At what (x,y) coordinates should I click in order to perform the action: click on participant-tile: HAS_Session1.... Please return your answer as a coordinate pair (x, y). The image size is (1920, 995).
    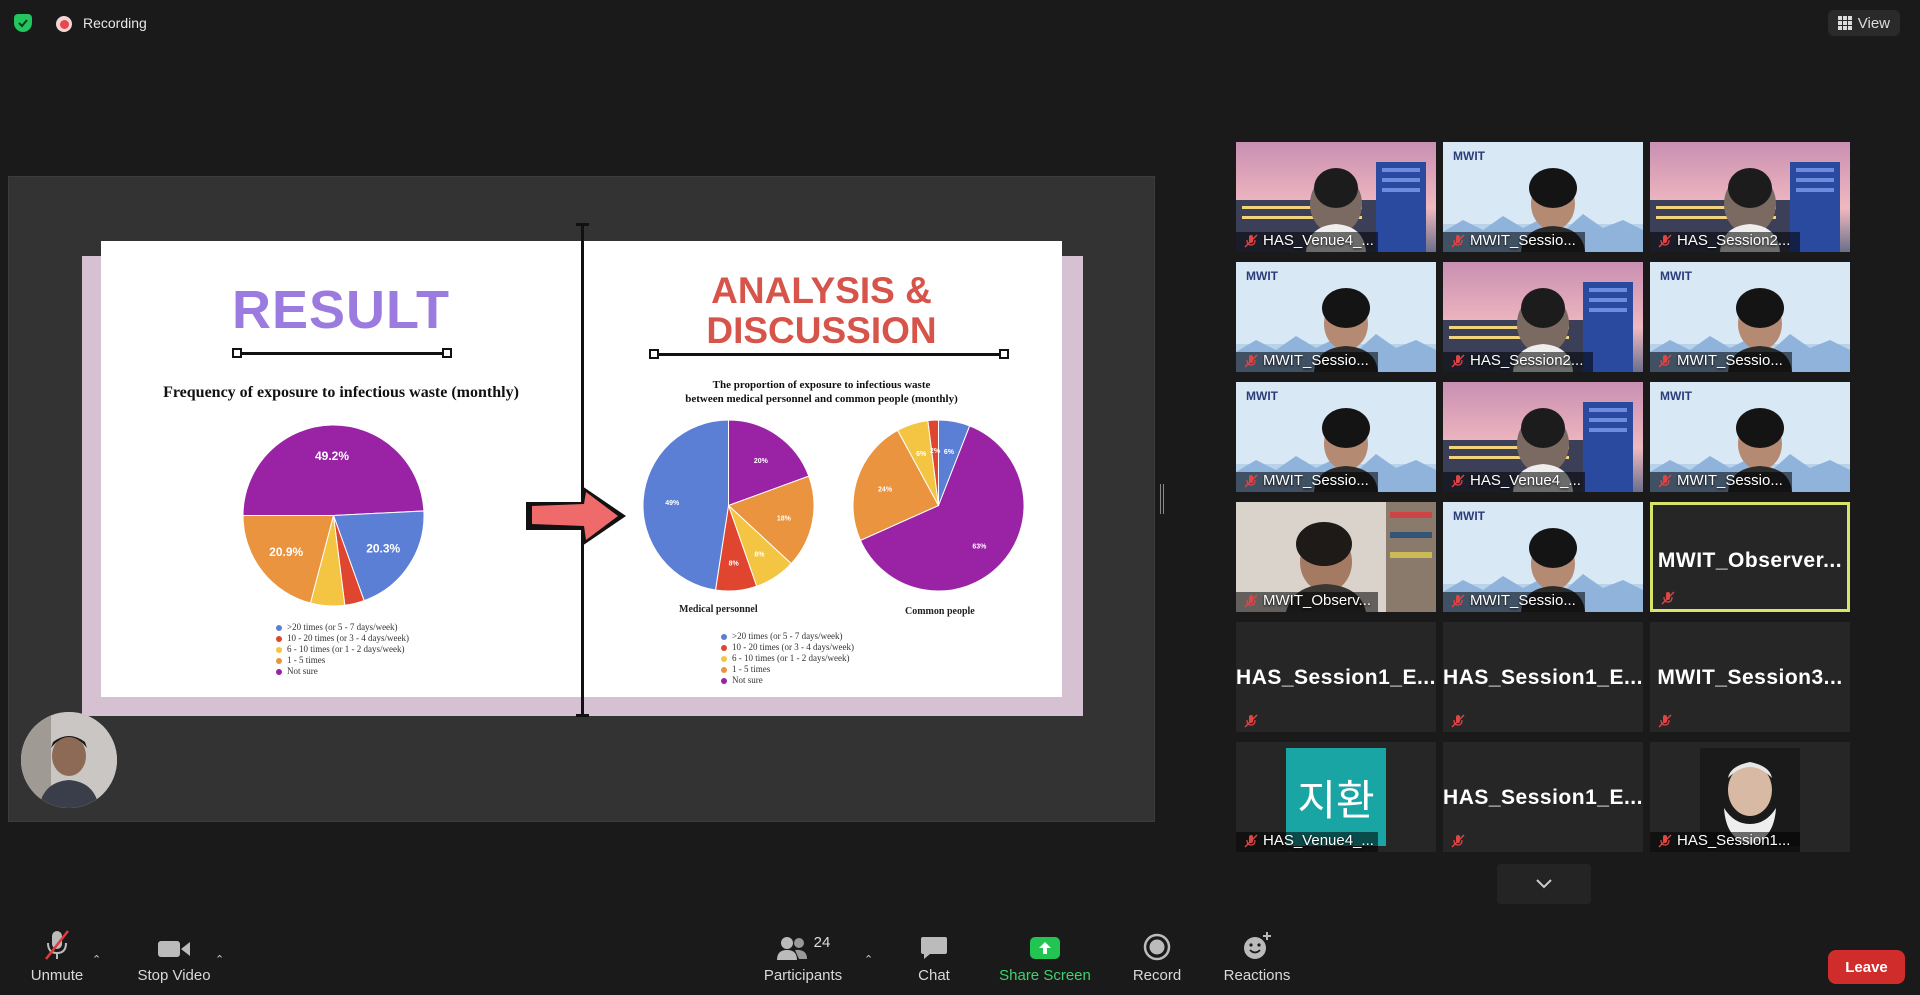
    Looking at the image, I should click on (1750, 797).